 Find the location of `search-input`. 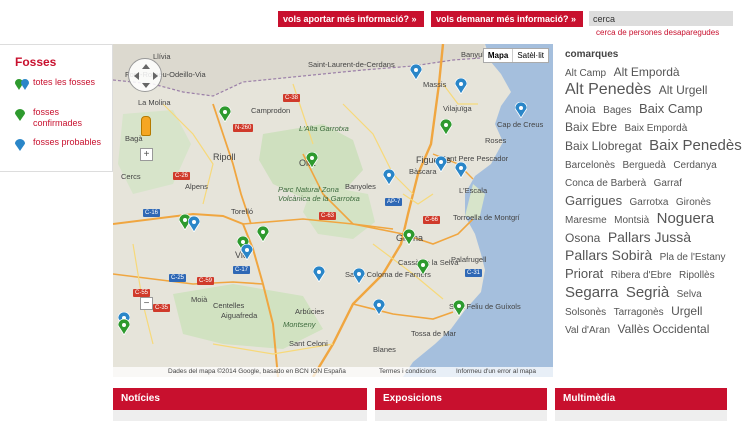

search-input is located at coordinates (661, 18).